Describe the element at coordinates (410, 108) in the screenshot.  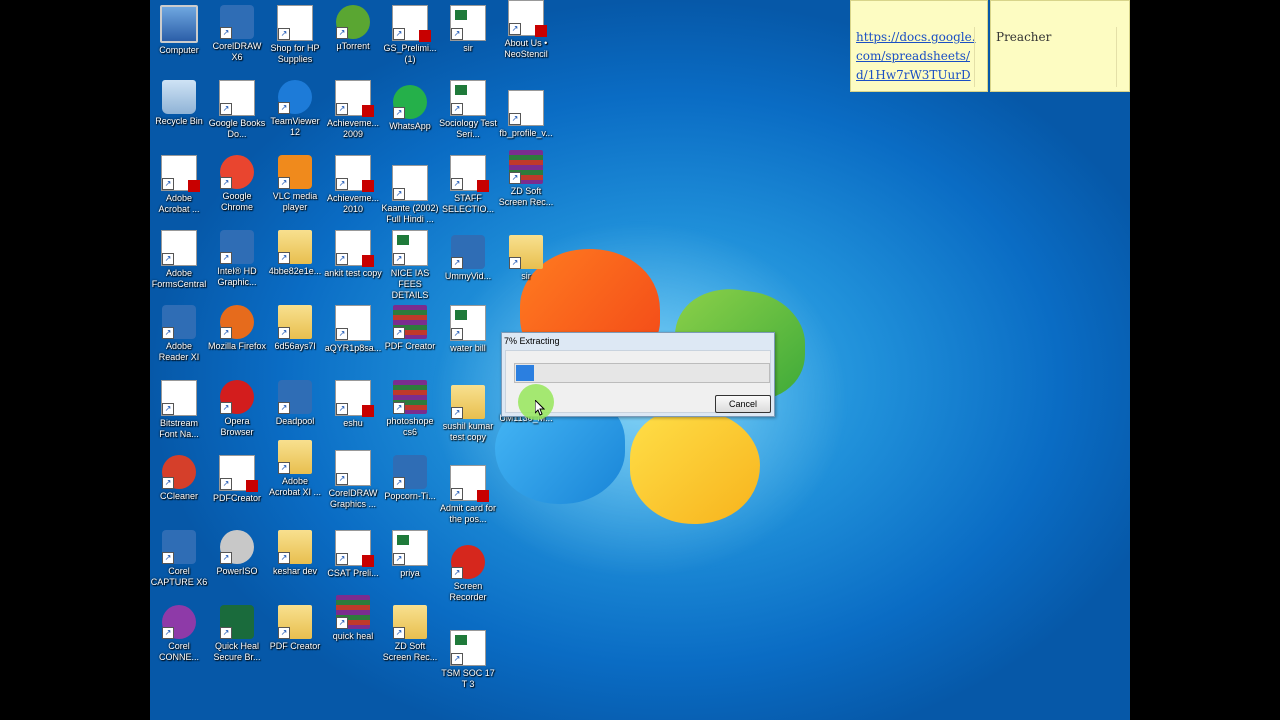
I see `desktop-icon: ↗ WhatsApp` at that location.